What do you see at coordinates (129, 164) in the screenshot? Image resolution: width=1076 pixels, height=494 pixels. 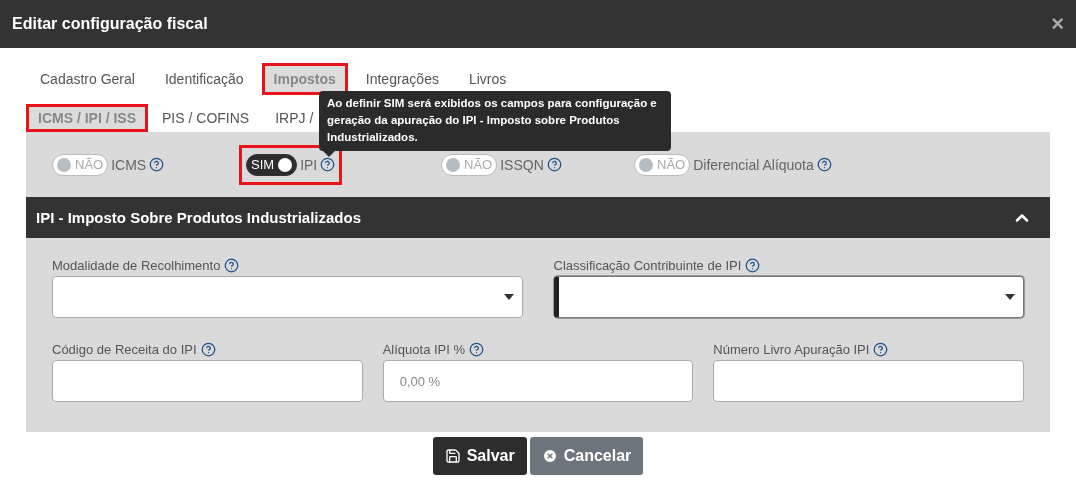 I see `toggle-label: ICMS` at bounding box center [129, 164].